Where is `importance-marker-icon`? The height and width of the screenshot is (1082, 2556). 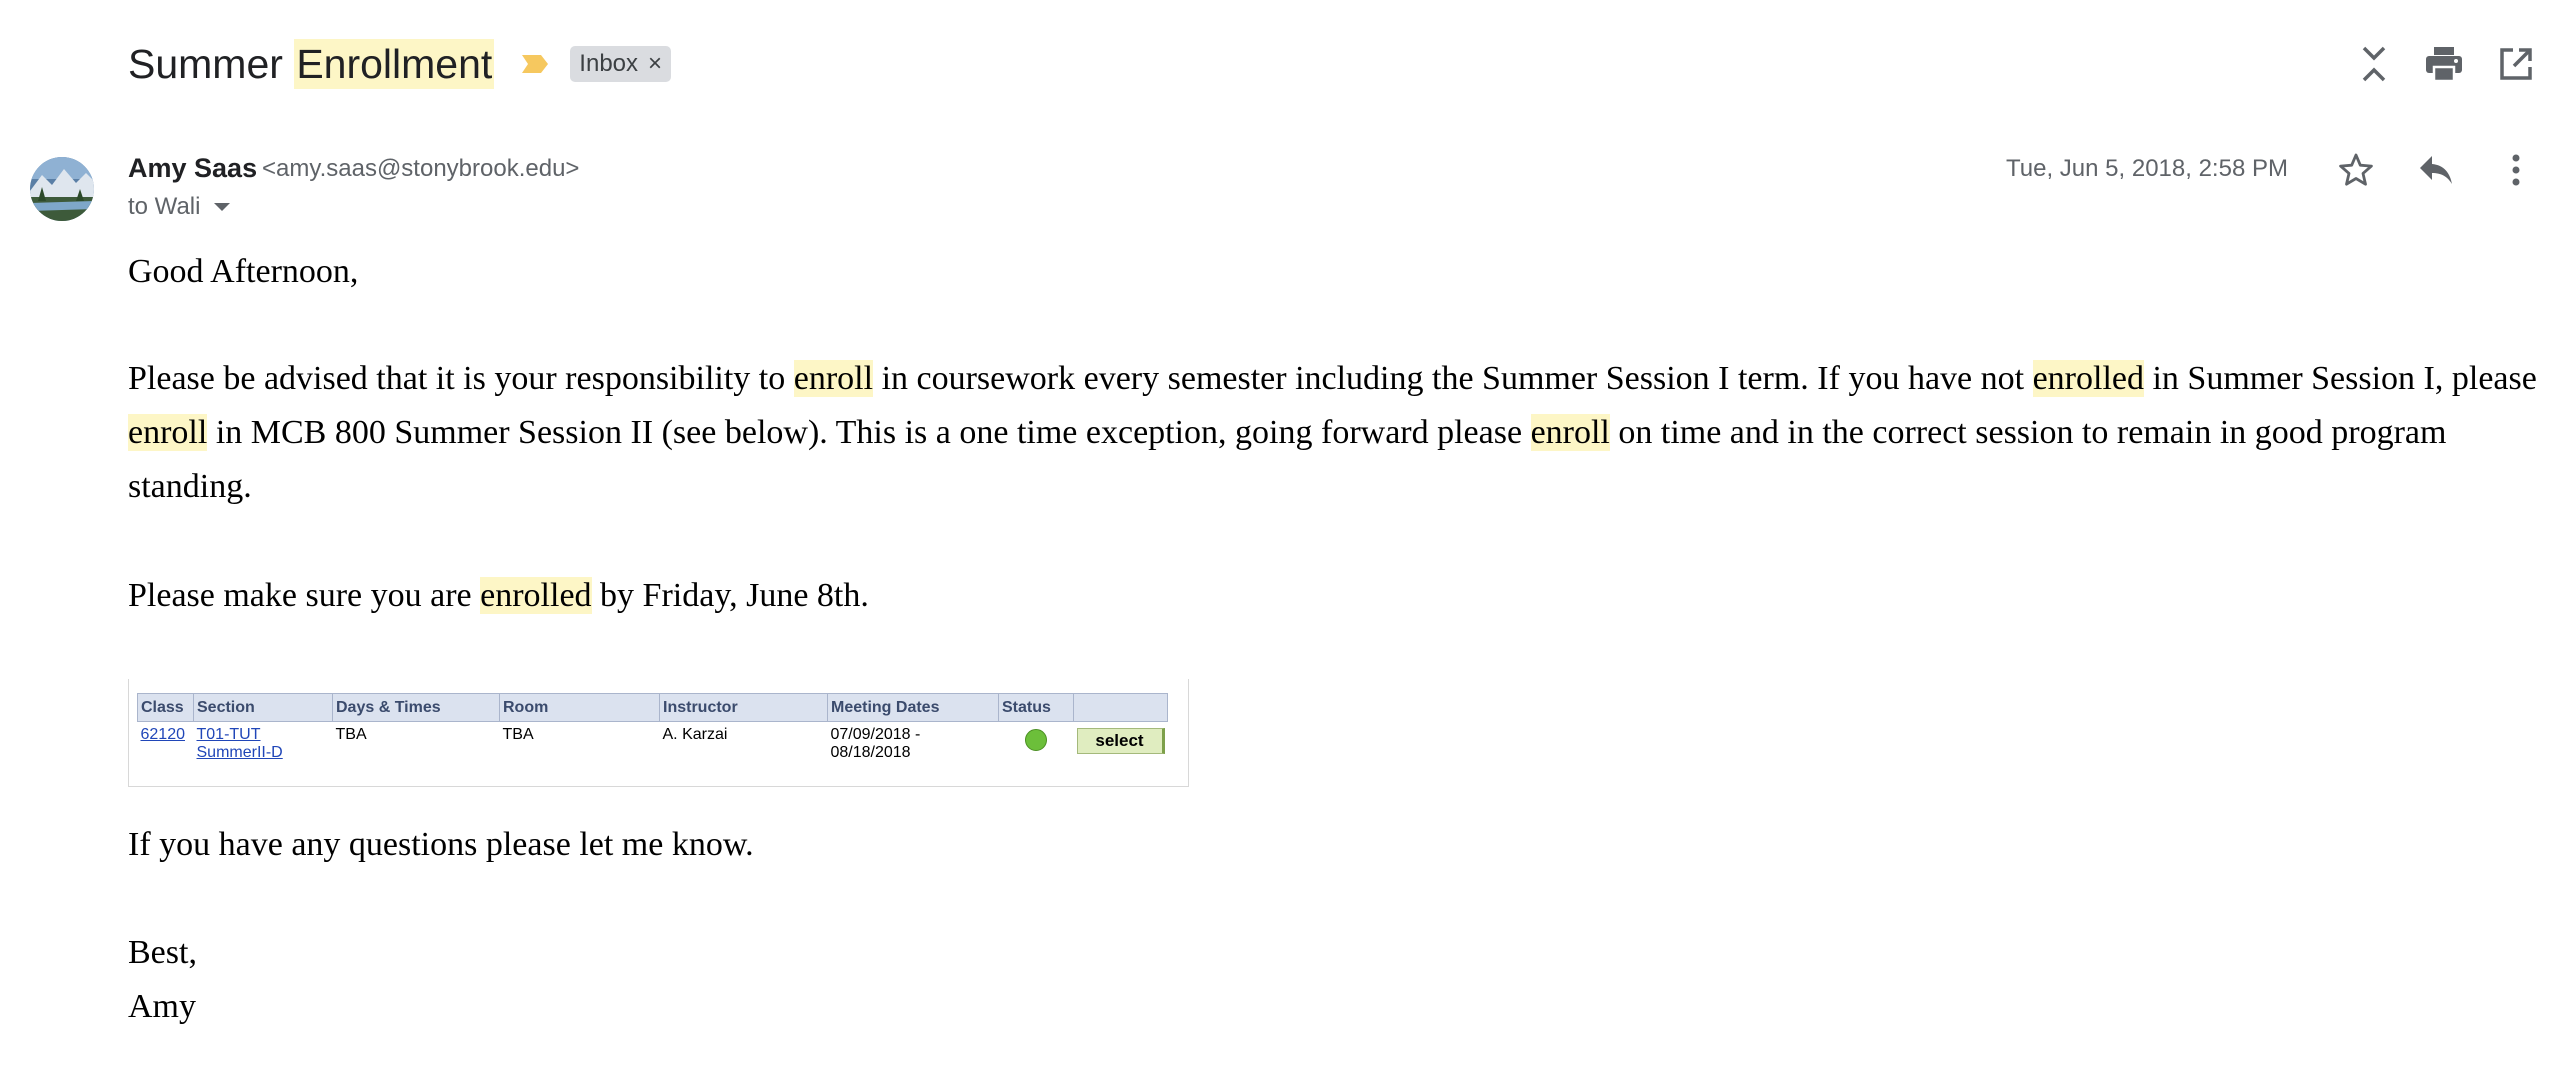
importance-marker-icon is located at coordinates (535, 64).